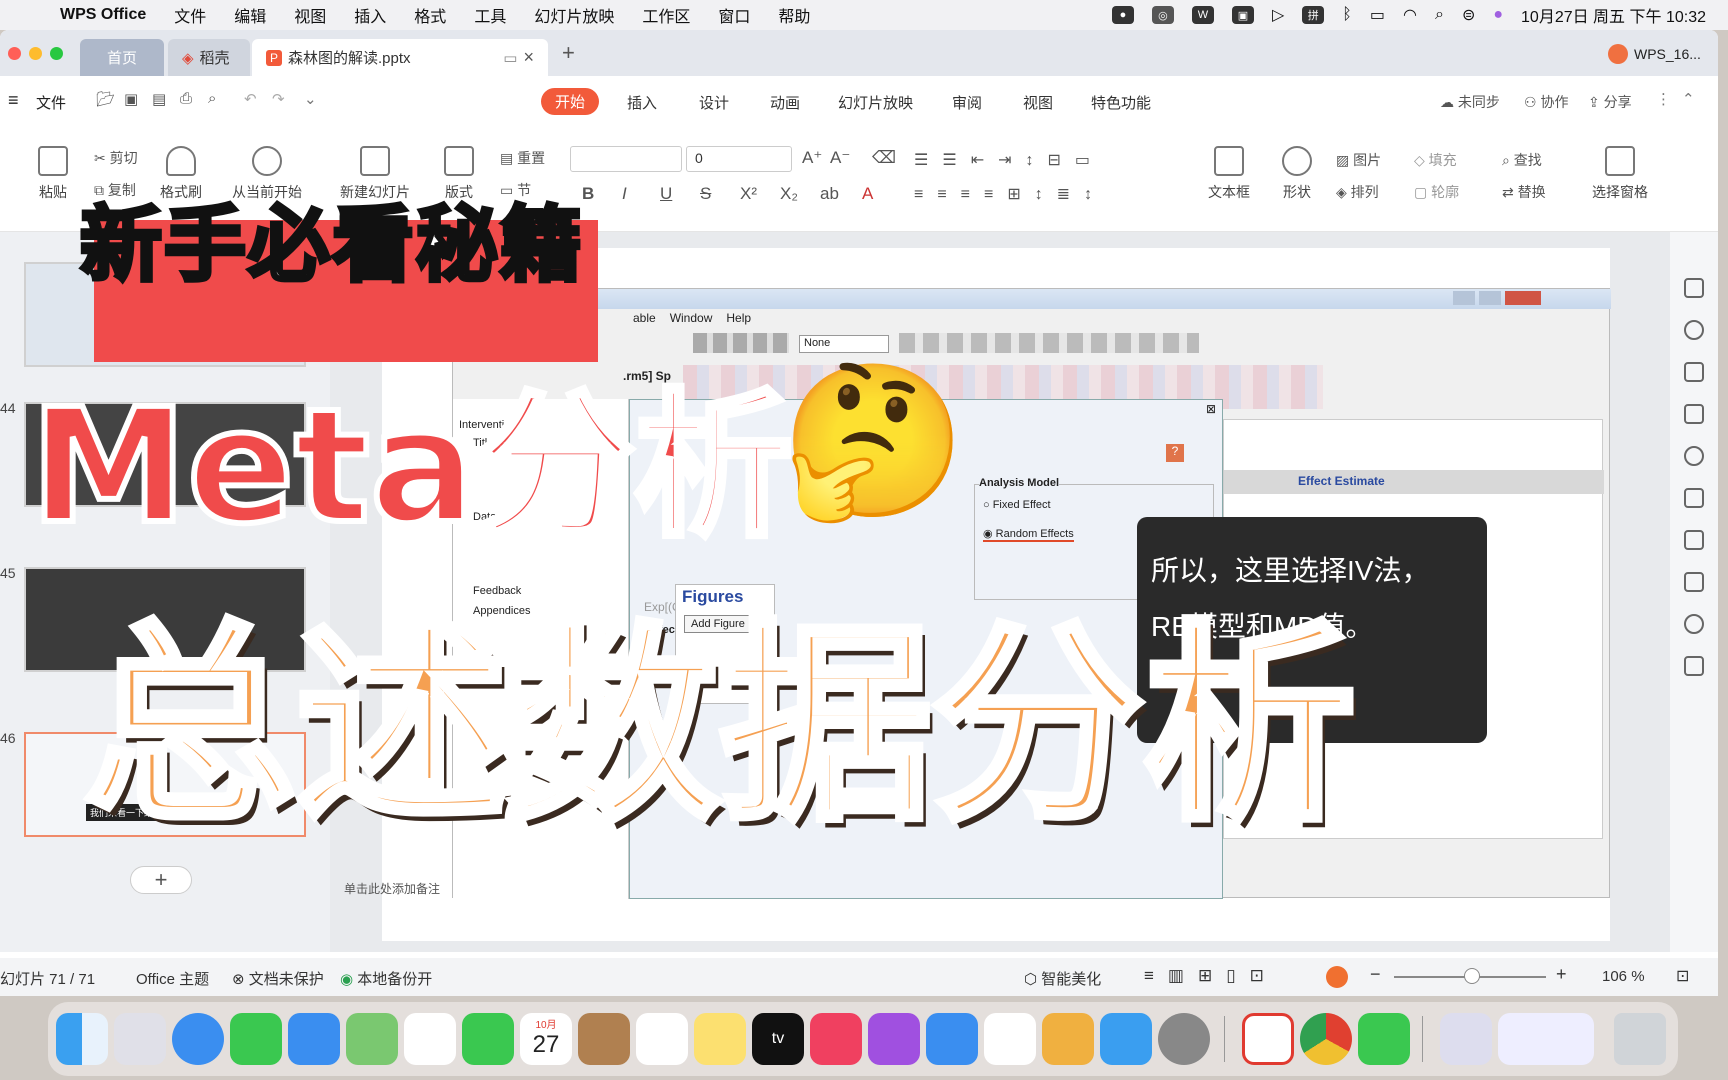  Describe the element at coordinates (875, 102) in the screenshot. I see `ribbon-tab-slideshow: 幻灯片放映` at that location.